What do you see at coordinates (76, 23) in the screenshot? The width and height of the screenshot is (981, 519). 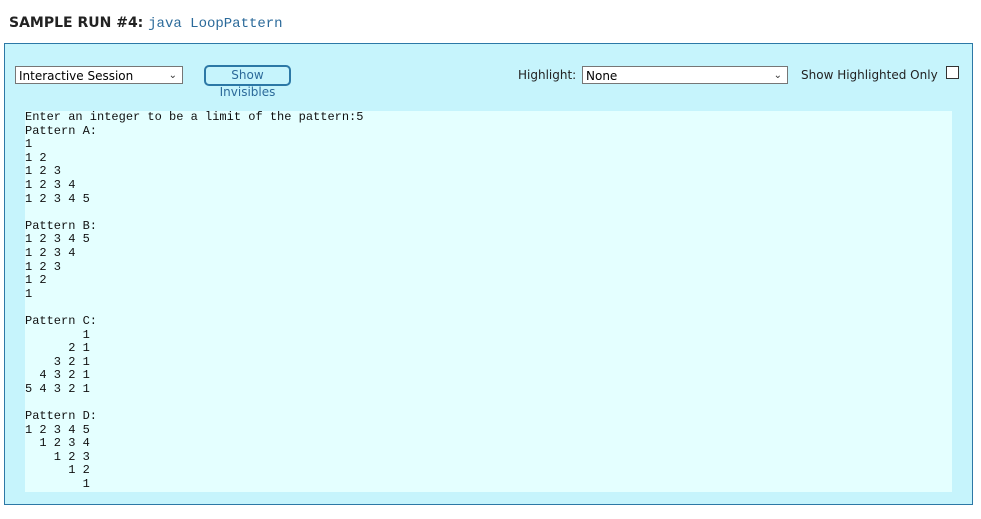 I see `sample-run-label: SAMPLE RUN #4:` at bounding box center [76, 23].